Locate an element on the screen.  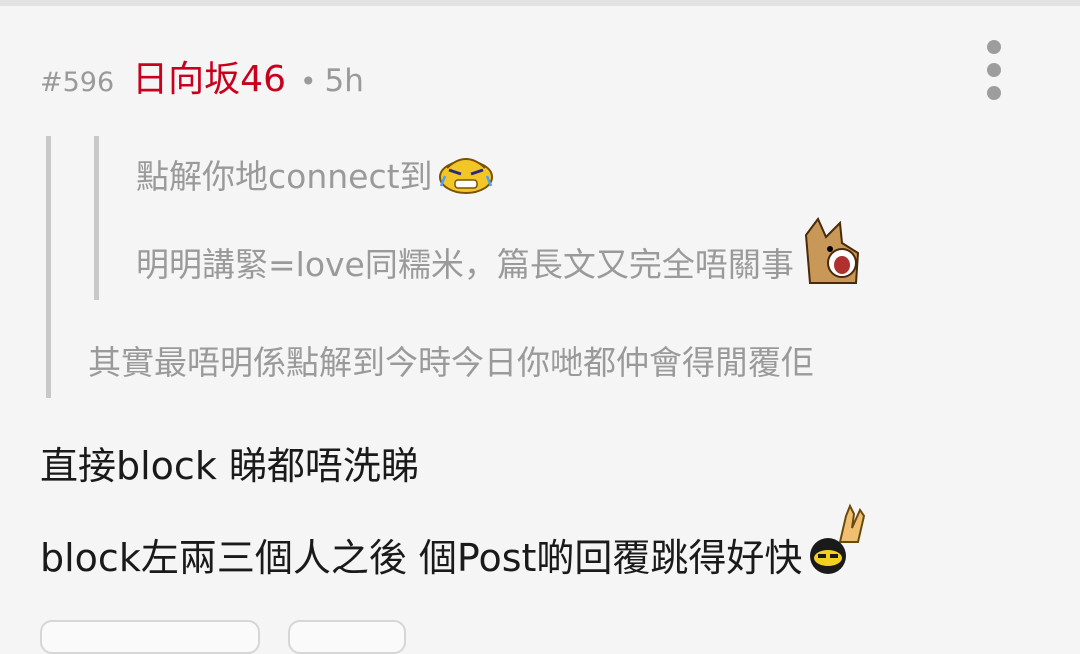
post-body-text-1: 直接block 睇都唔洗睇 is located at coordinates (229, 465).